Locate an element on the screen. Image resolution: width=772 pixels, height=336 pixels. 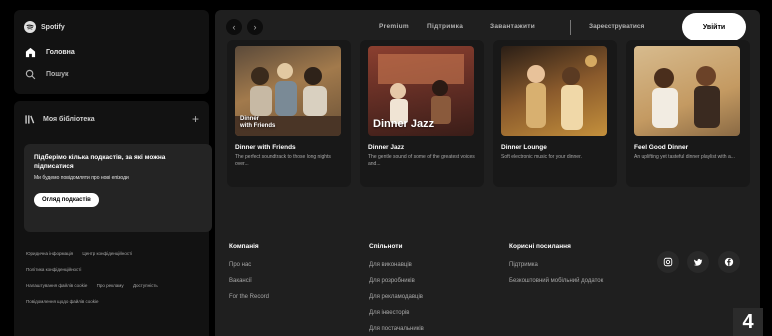
legal-link: Юридична інформація is located at coordinates (49, 253).